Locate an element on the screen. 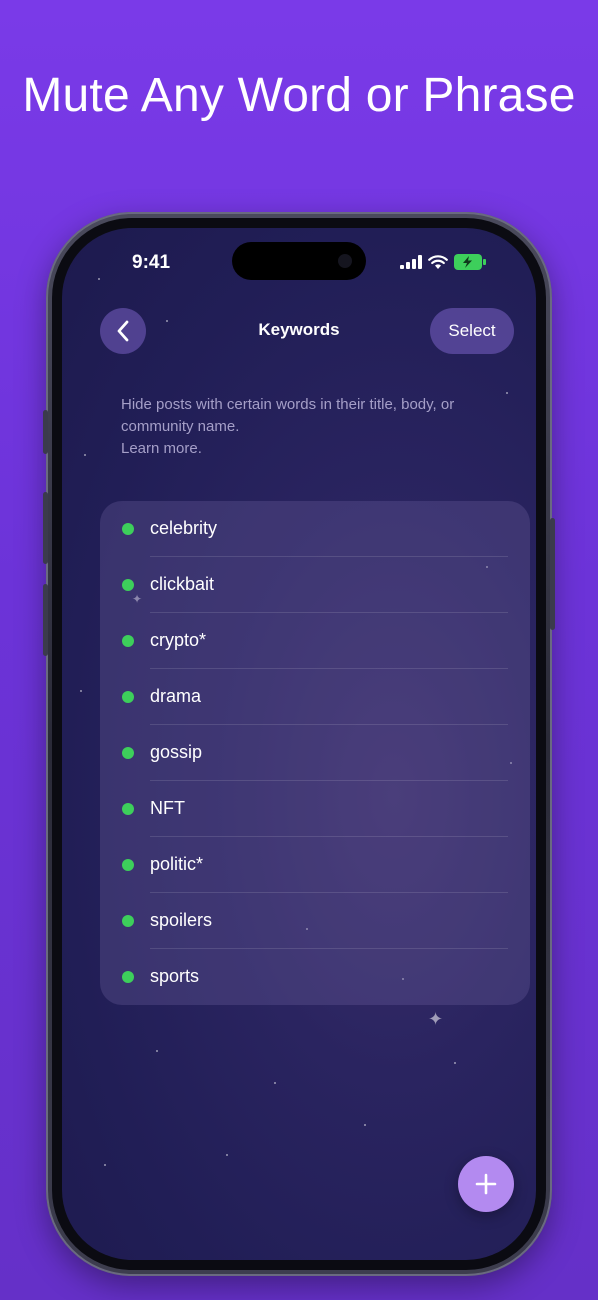  battery-charging-icon is located at coordinates (470, 262).